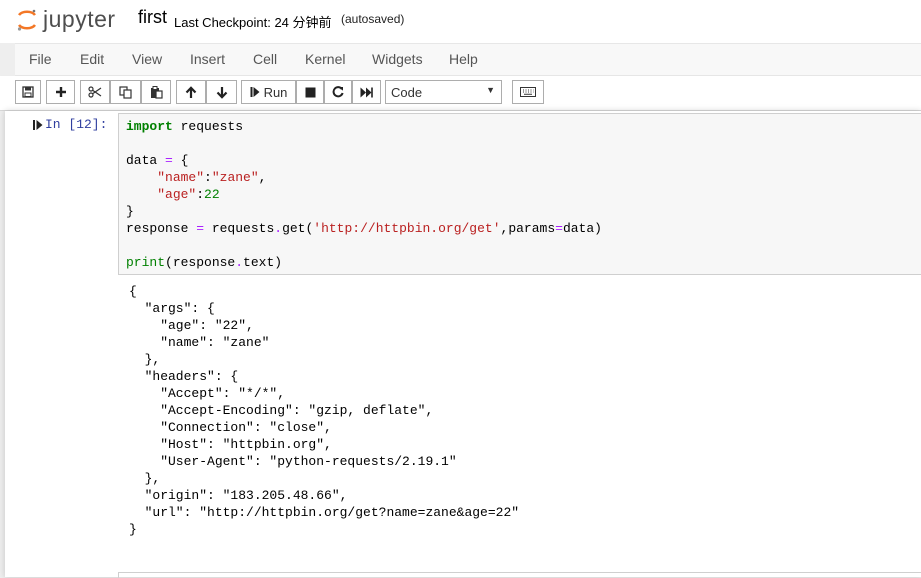 This screenshot has height=578, width=921. Describe the element at coordinates (275, 92) in the screenshot. I see `run-label: Run` at that location.